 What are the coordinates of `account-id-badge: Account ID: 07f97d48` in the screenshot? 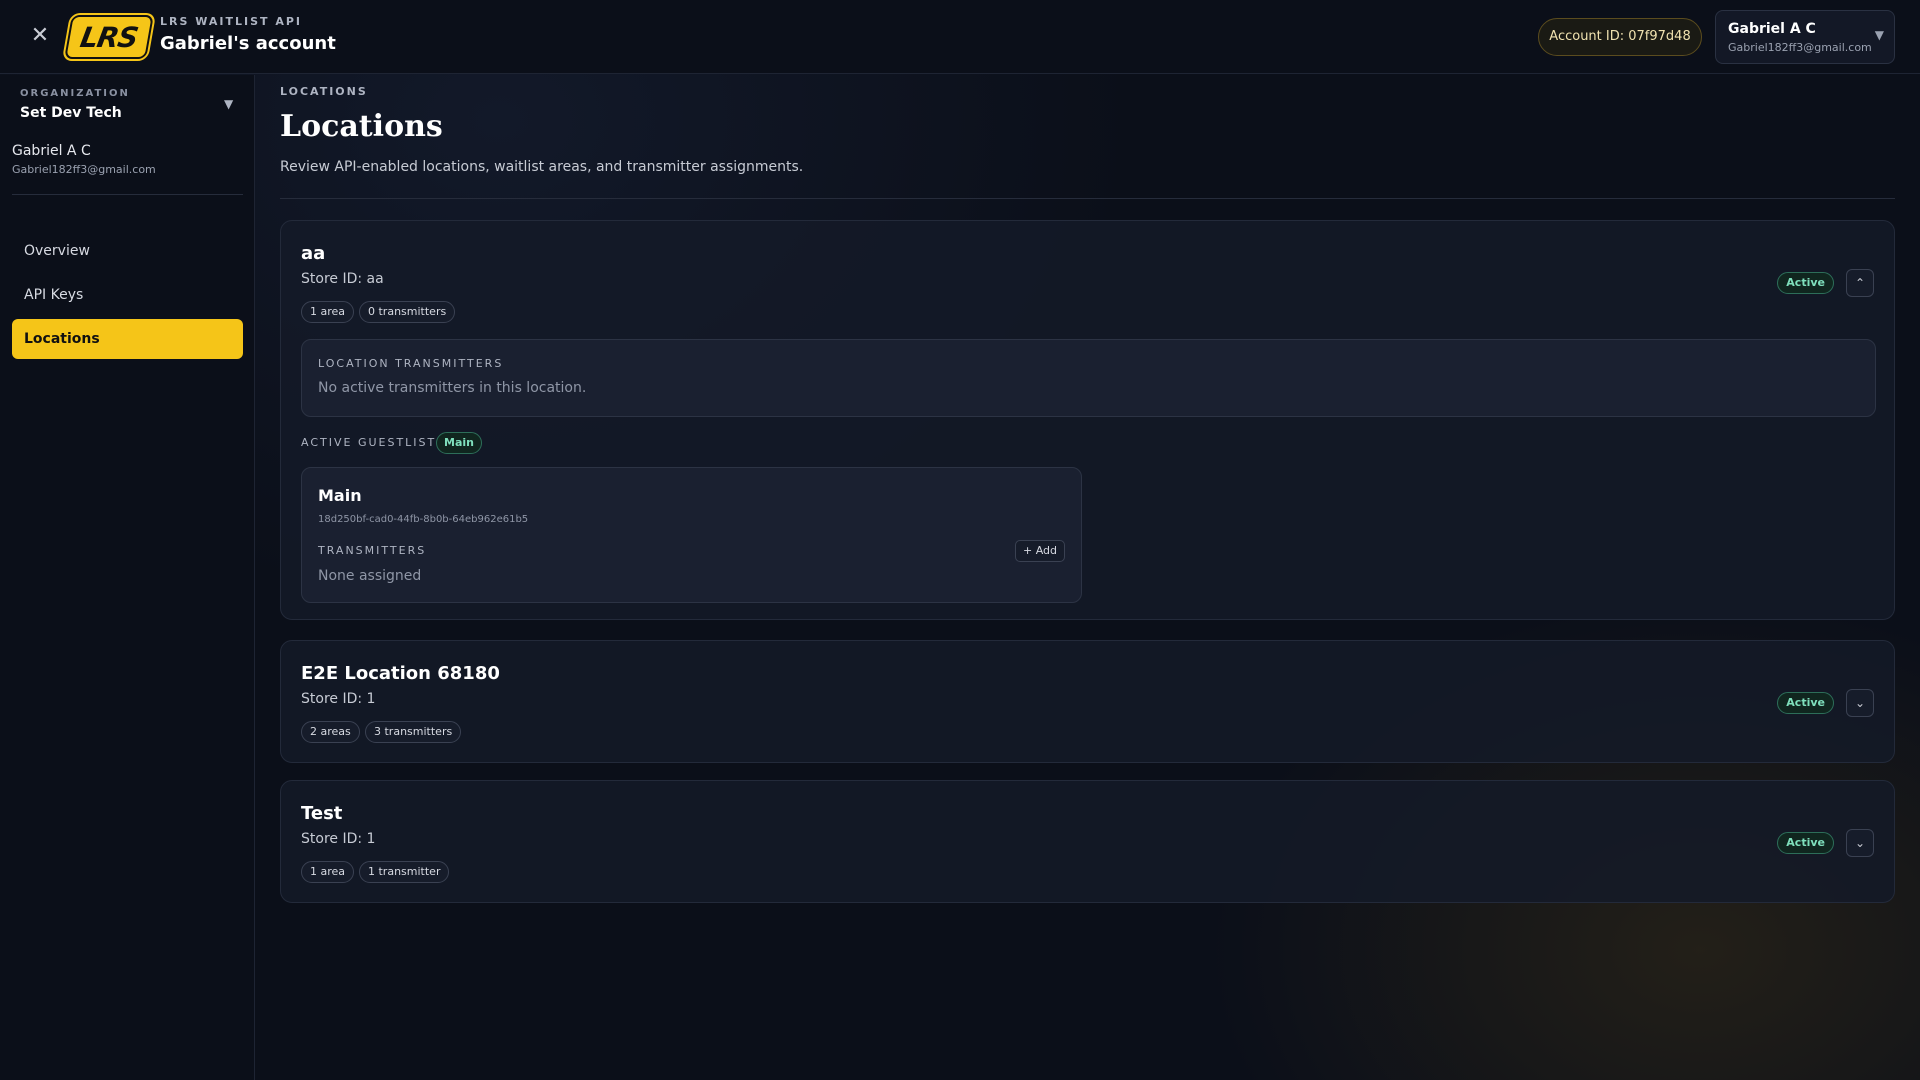 It's located at (1620, 37).